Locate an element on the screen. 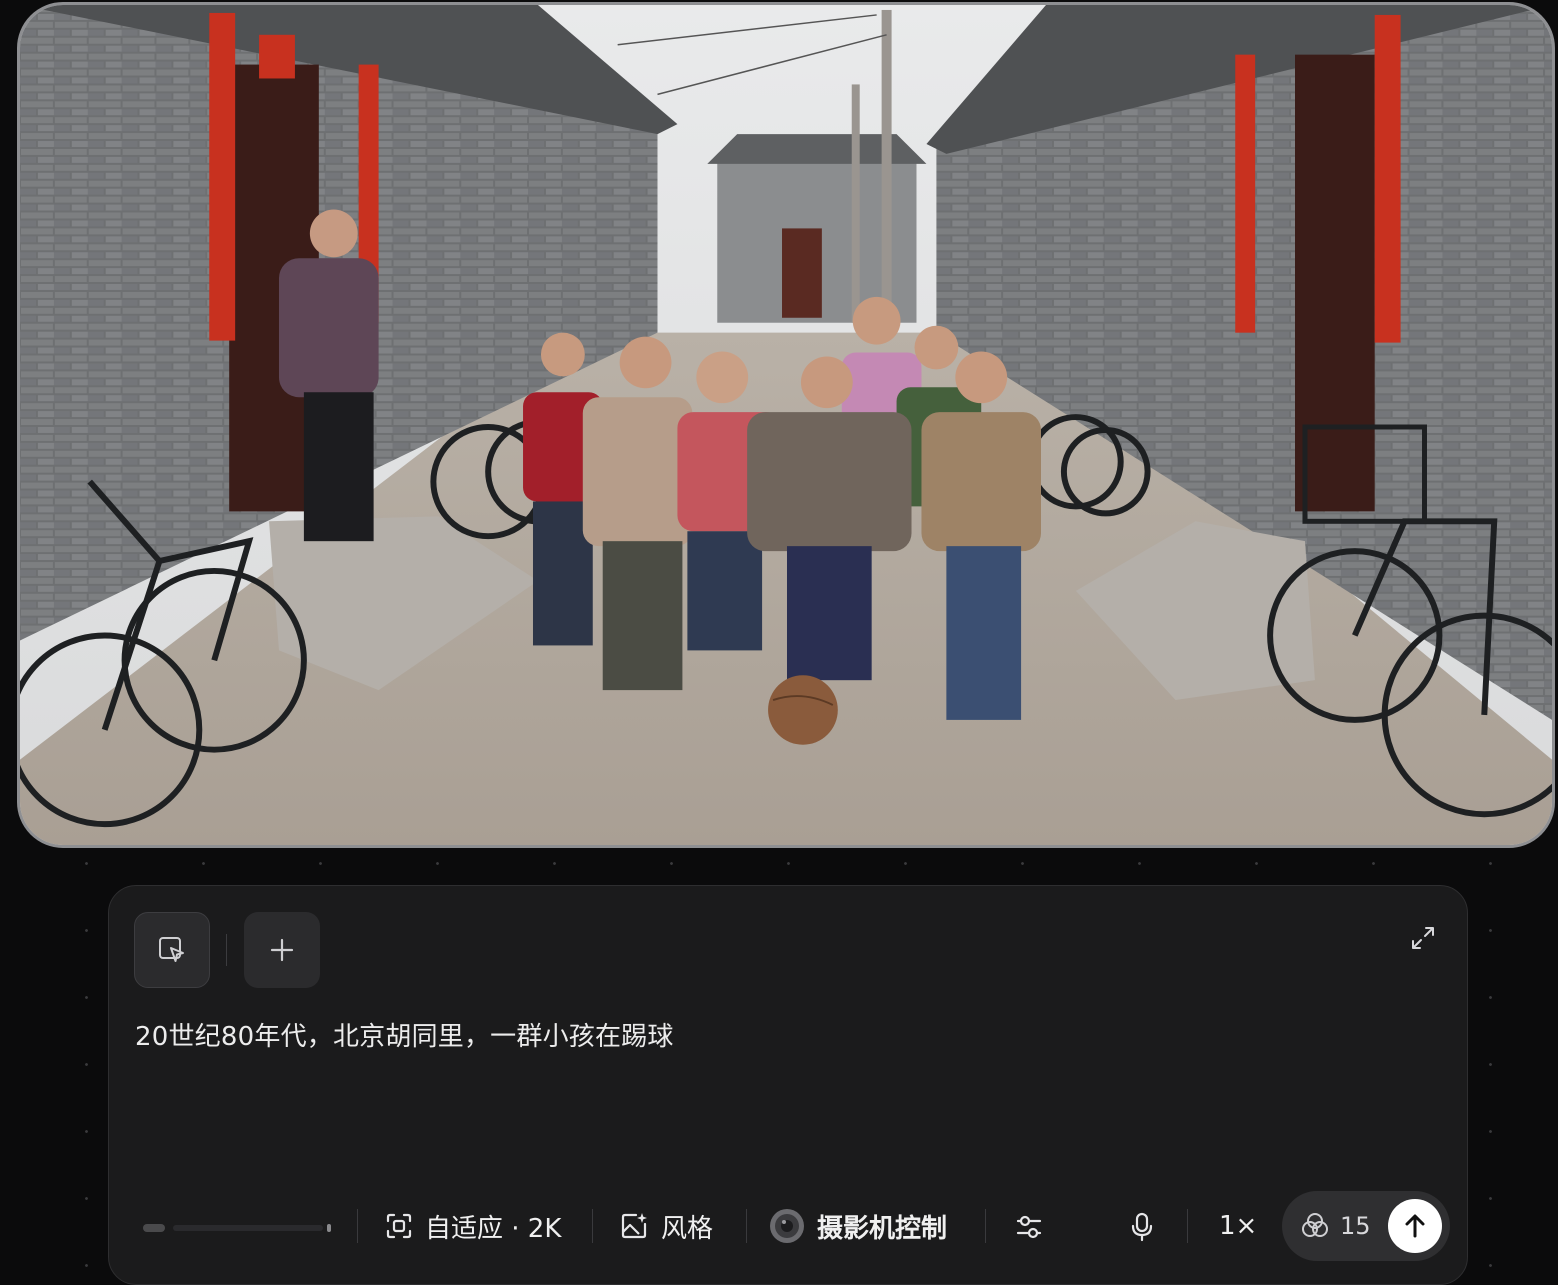 The height and width of the screenshot is (1285, 1558). batch-count-button: 1× is located at coordinates (1238, 1226).